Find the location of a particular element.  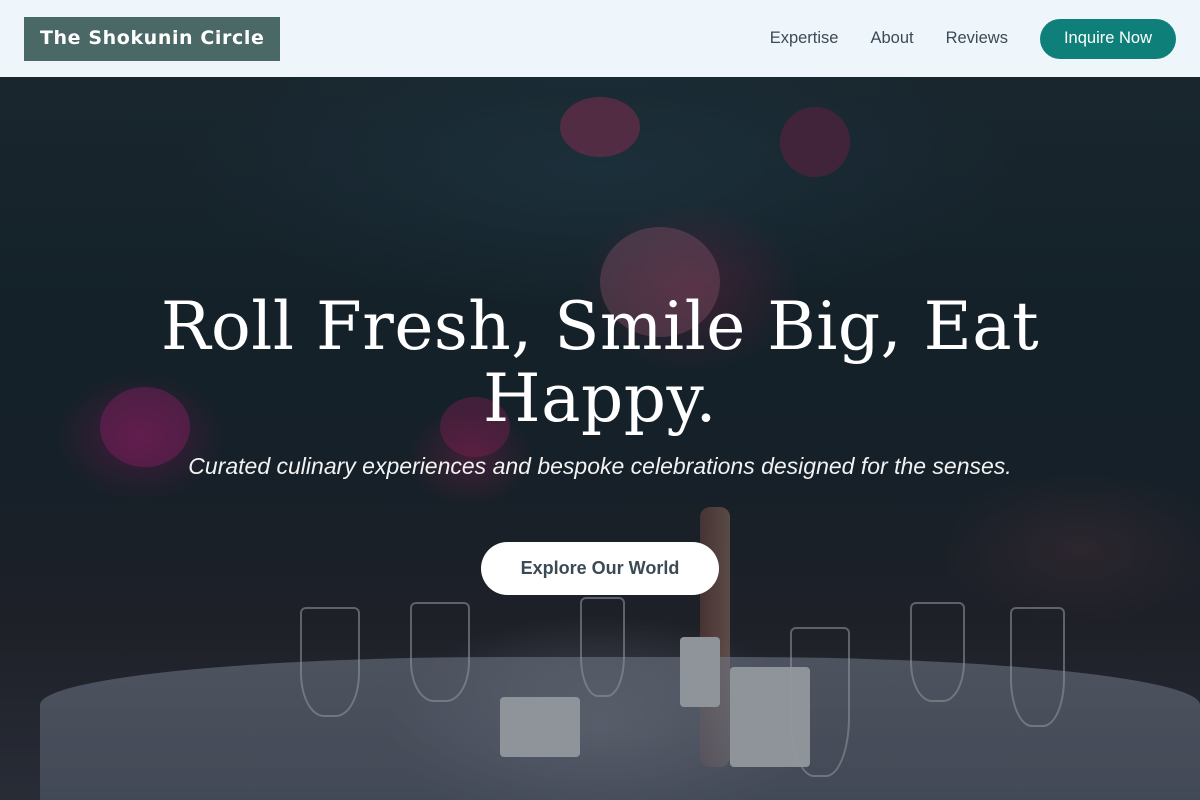

brand-logo: The Shokunin Circle is located at coordinates (152, 38).